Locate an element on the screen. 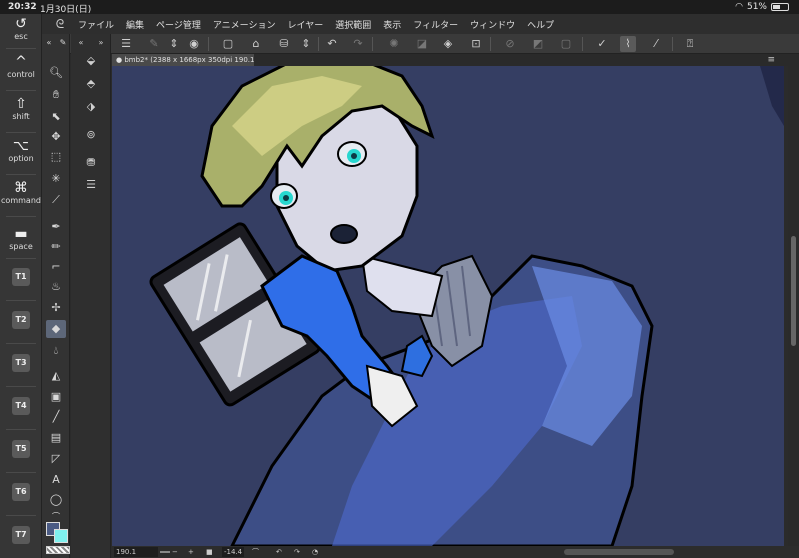 The image size is (799, 558). deselect-icon: ⊘ is located at coordinates (510, 44).